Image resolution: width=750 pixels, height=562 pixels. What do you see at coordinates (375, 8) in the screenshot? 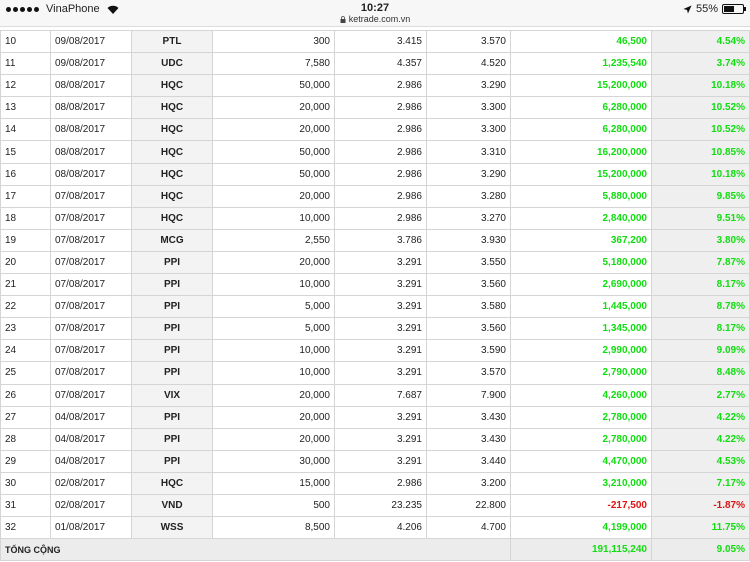
I see `clock: 10:27` at bounding box center [375, 8].